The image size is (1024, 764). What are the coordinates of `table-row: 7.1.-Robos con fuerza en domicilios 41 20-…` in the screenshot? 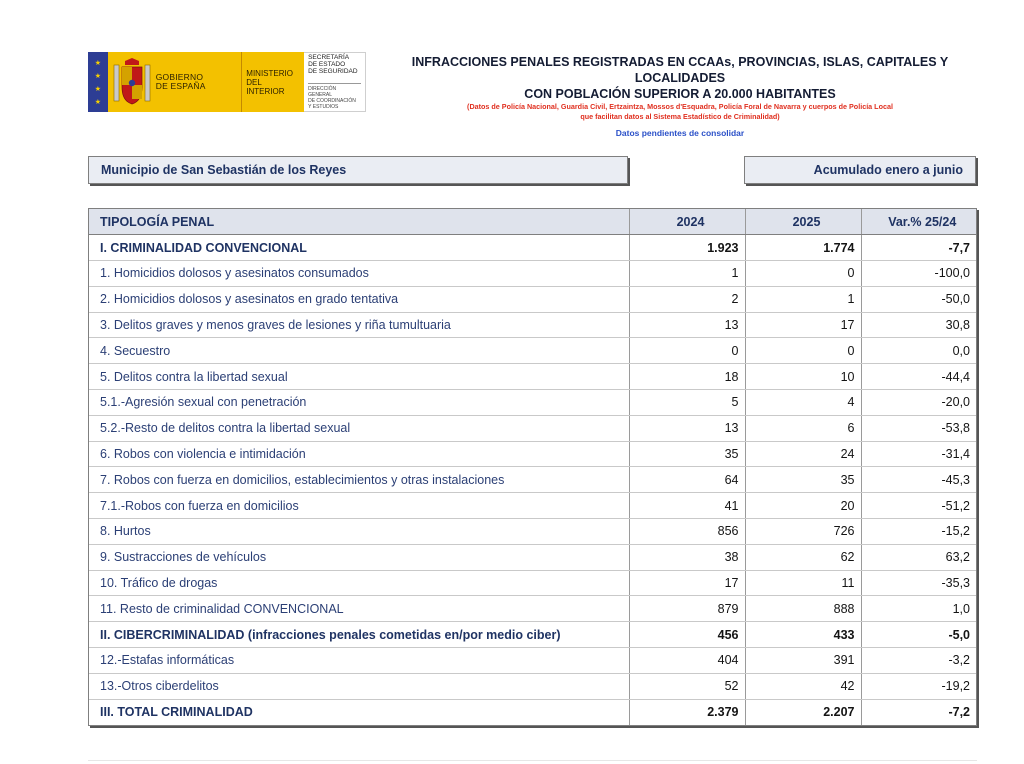 It's located at (532, 506).